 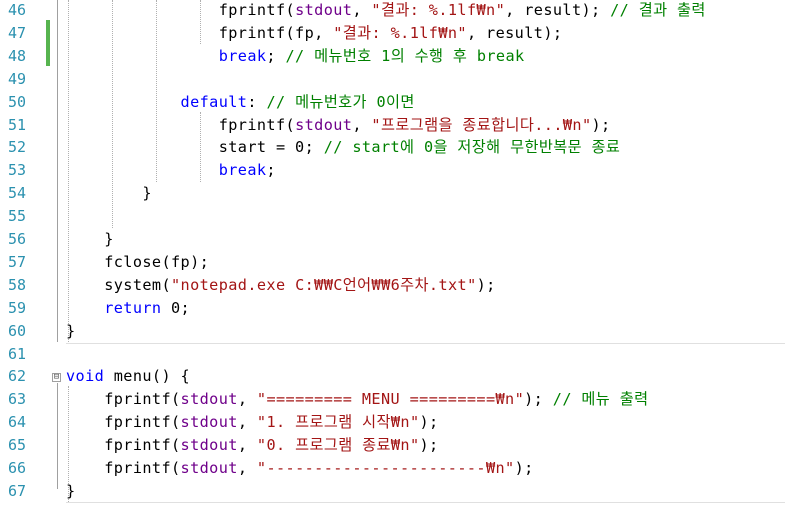 I want to click on code-line: 54 }, so click(x=392, y=193).